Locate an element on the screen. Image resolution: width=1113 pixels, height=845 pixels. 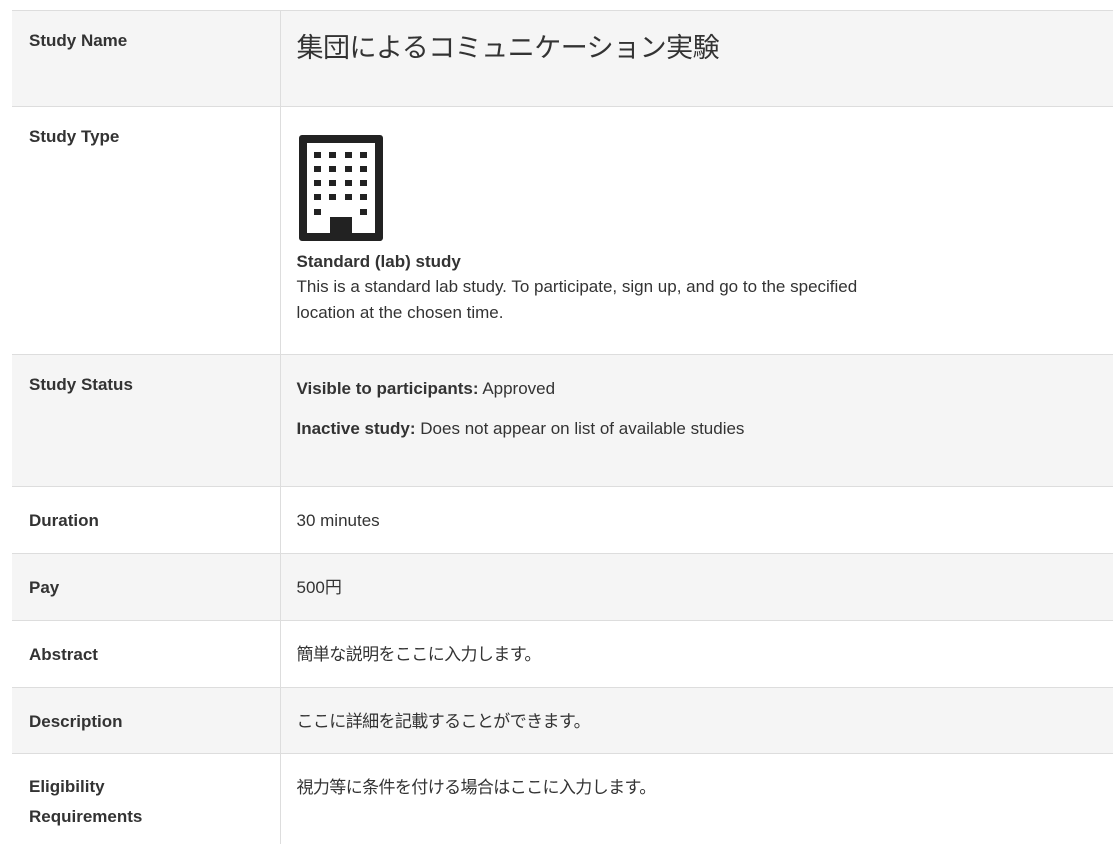
pay-label: Pay is located at coordinates (146, 587).